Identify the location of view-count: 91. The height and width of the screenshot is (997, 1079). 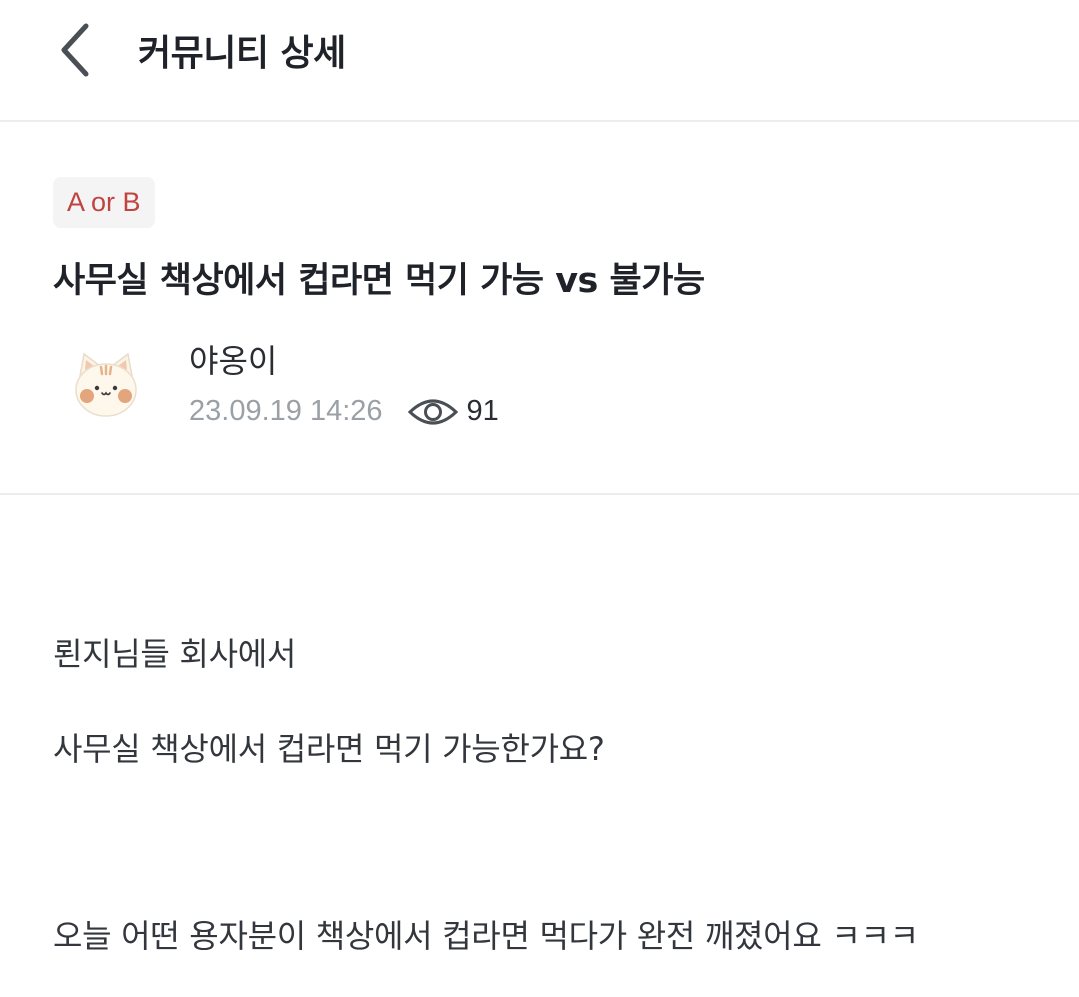
(482, 411).